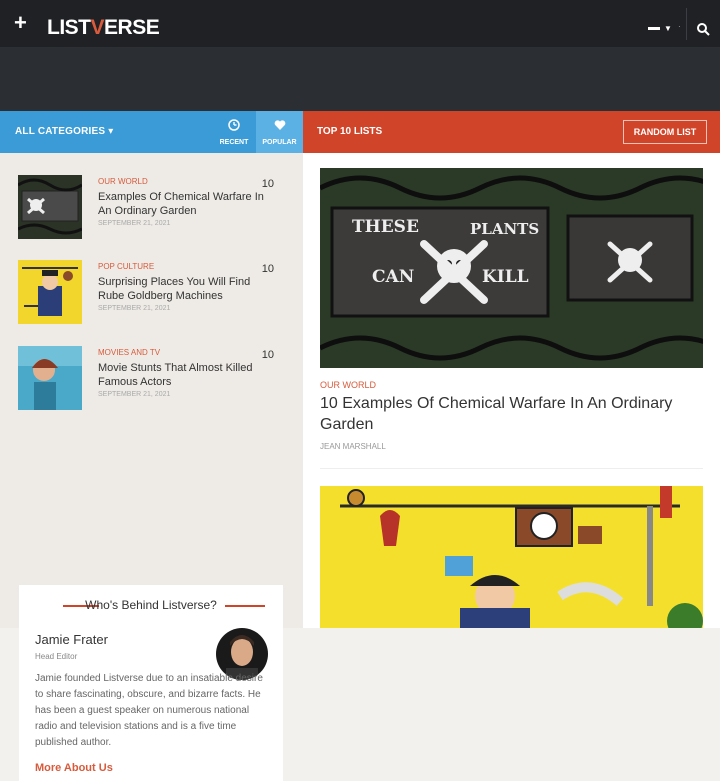 This screenshot has height=781, width=720. I want to click on featured-image, so click(511, 557).